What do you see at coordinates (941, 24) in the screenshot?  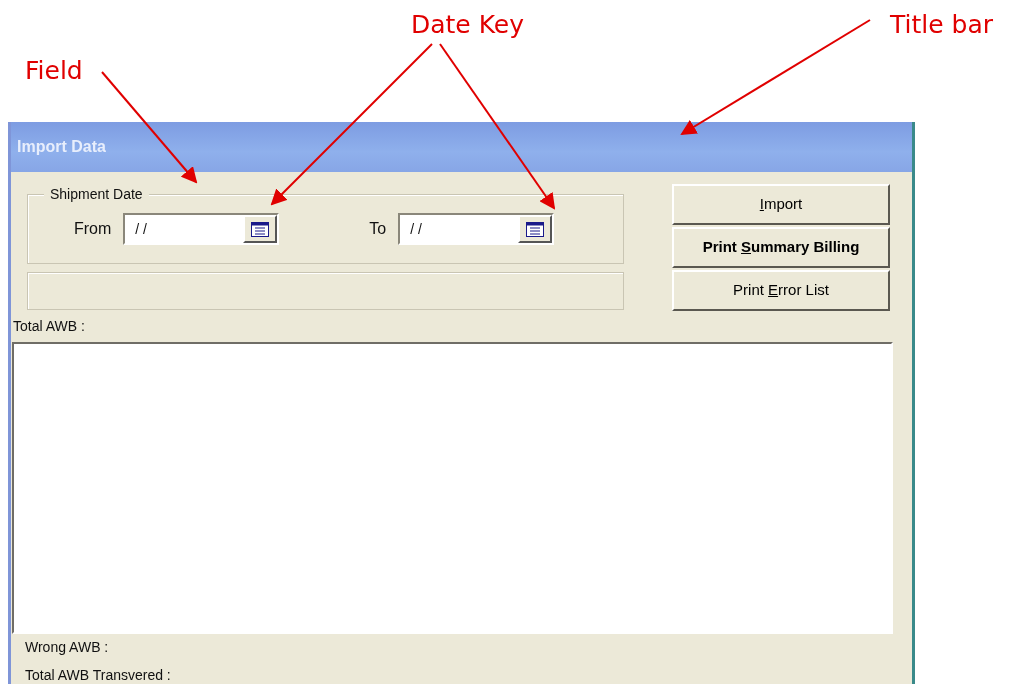 I see `annotation-label: Title bar` at bounding box center [941, 24].